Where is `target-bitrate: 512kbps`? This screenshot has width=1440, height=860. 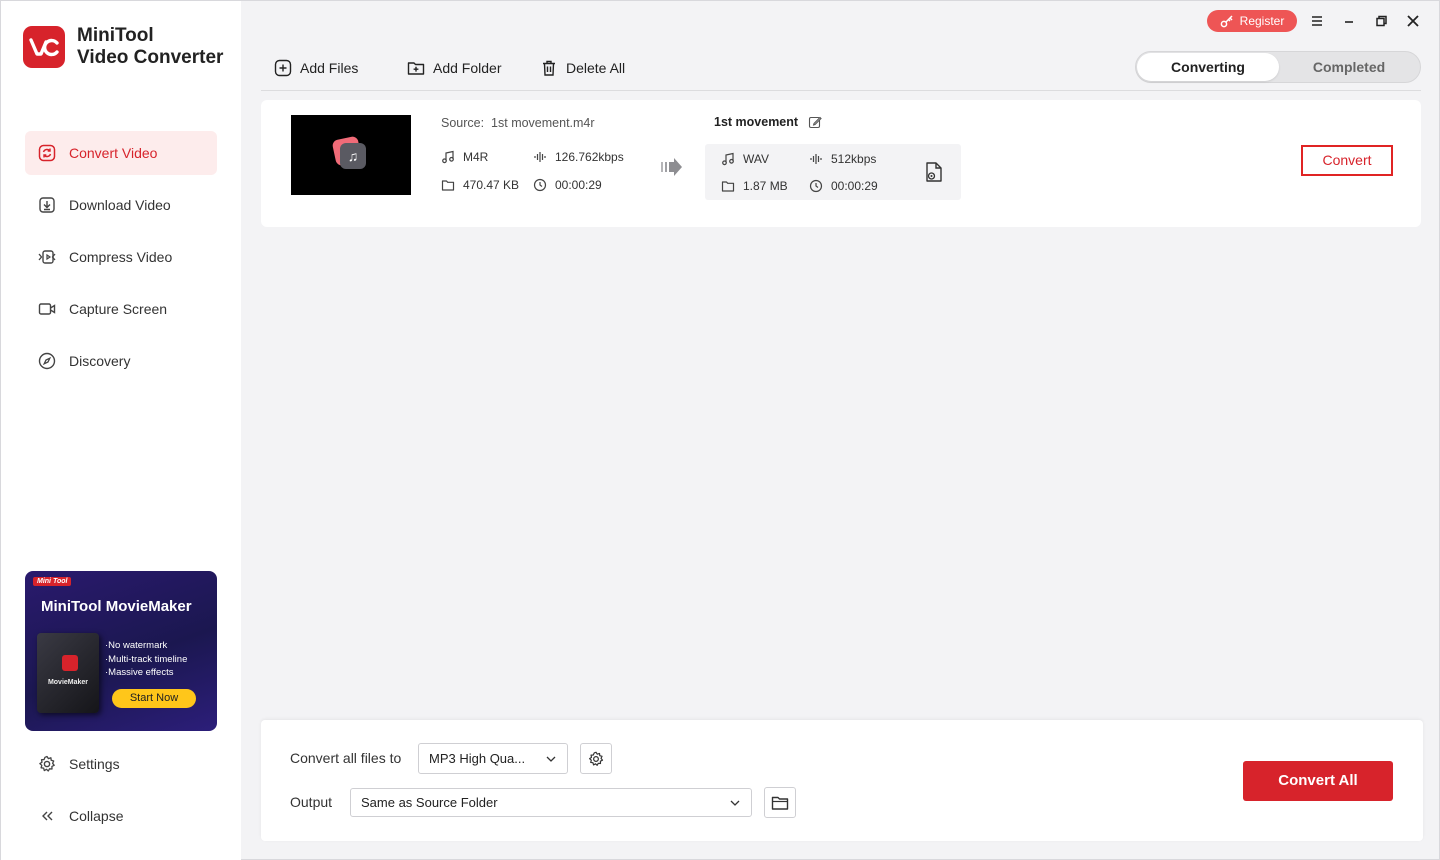
target-bitrate: 512kbps is located at coordinates (842, 159).